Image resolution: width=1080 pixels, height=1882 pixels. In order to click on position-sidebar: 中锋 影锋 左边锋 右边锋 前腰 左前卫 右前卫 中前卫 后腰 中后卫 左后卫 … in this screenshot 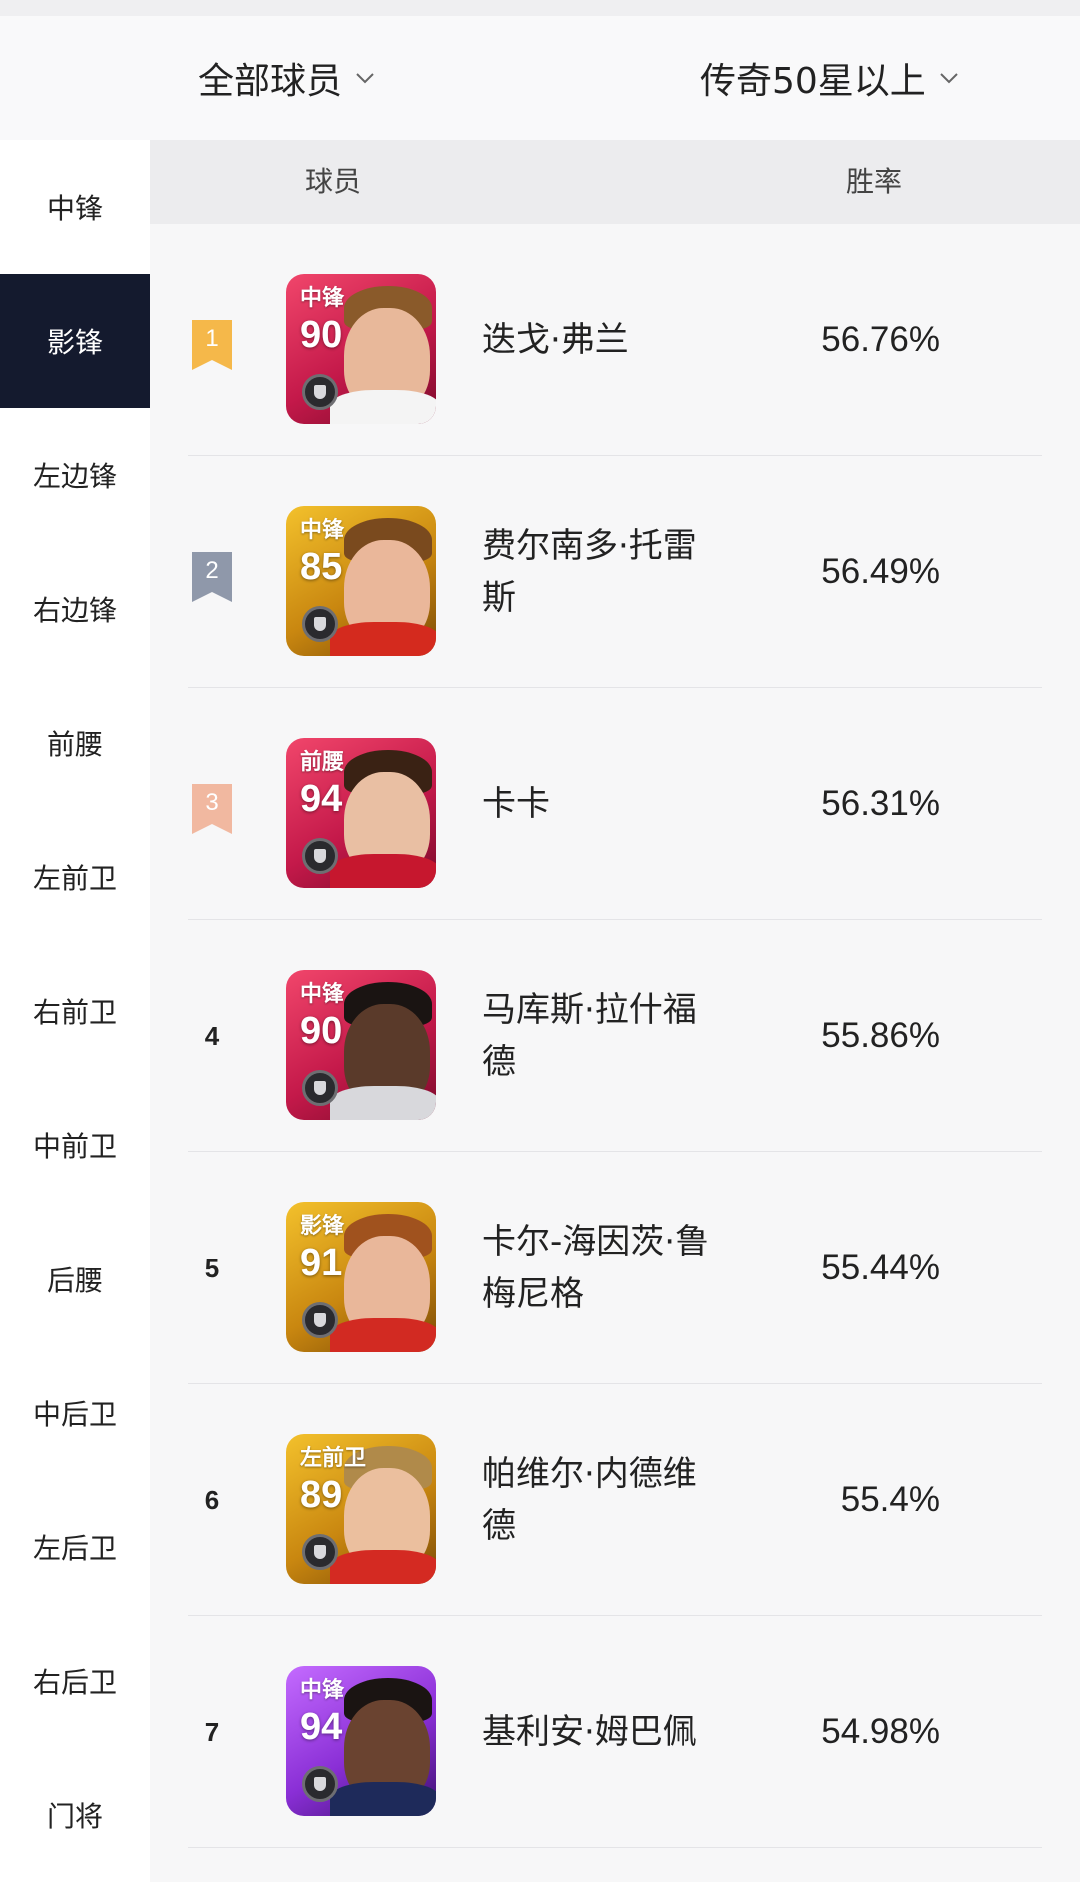, I will do `click(75, 1011)`.